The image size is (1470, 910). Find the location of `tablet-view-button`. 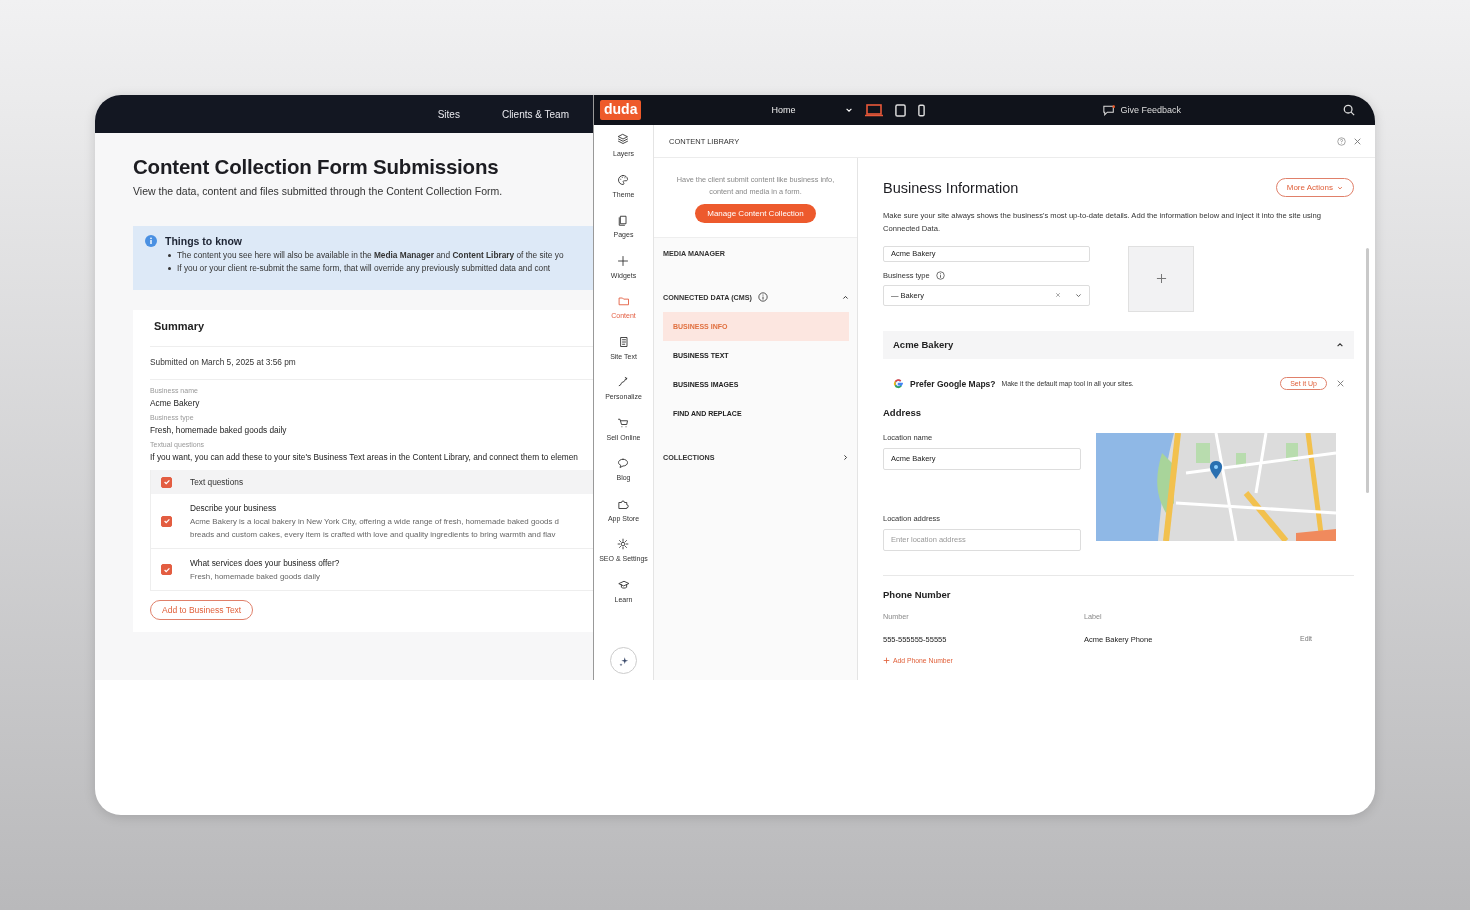

tablet-view-button is located at coordinates (901, 110).